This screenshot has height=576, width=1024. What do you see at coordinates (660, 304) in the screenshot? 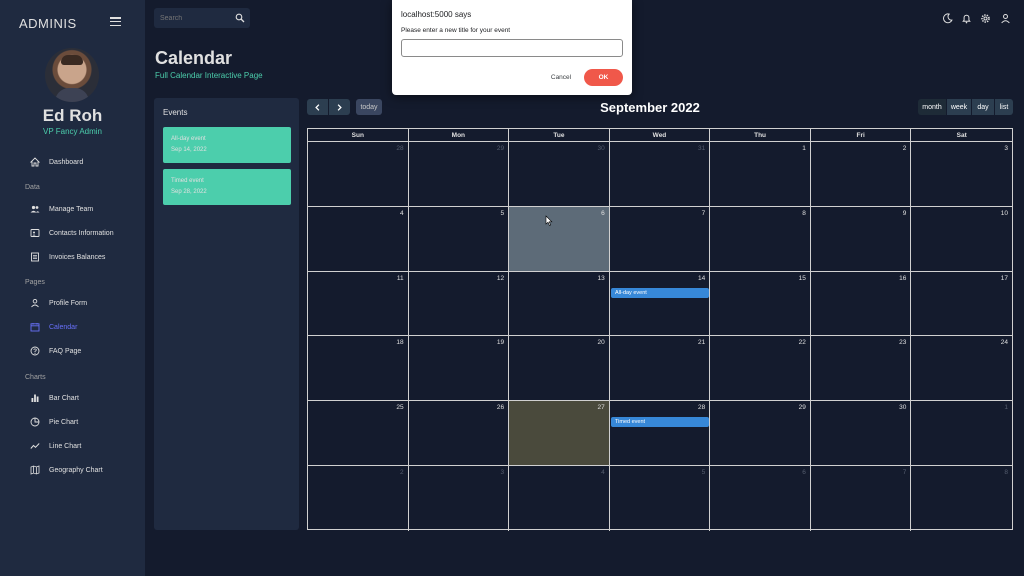
I see `calendar-day-cell: 14` at bounding box center [660, 304].